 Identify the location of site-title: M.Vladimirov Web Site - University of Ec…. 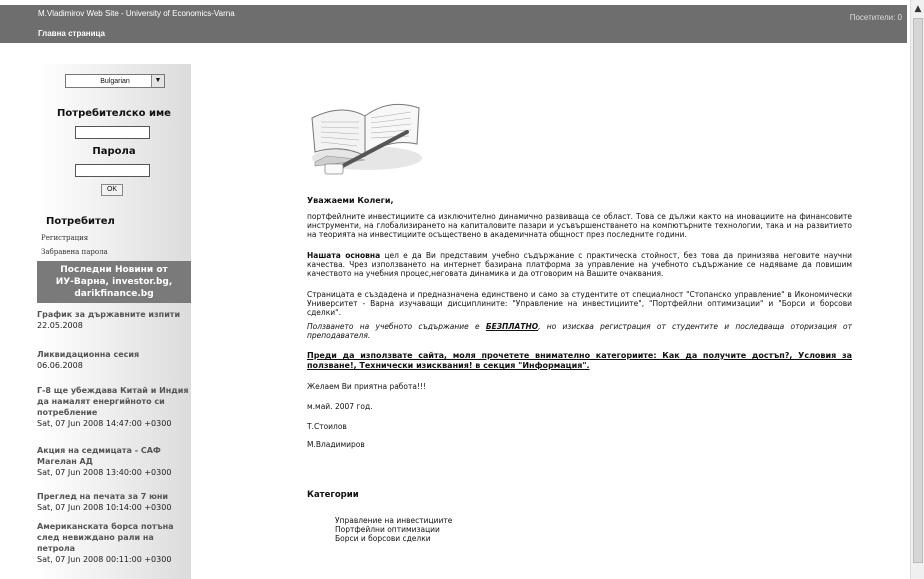
(136, 13).